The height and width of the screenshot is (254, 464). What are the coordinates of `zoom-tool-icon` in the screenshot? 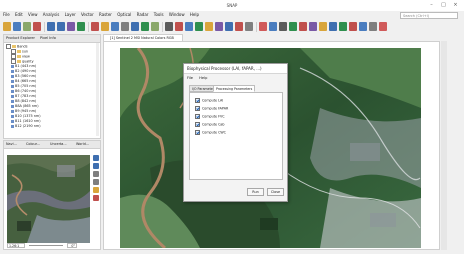 It's located at (273, 26).